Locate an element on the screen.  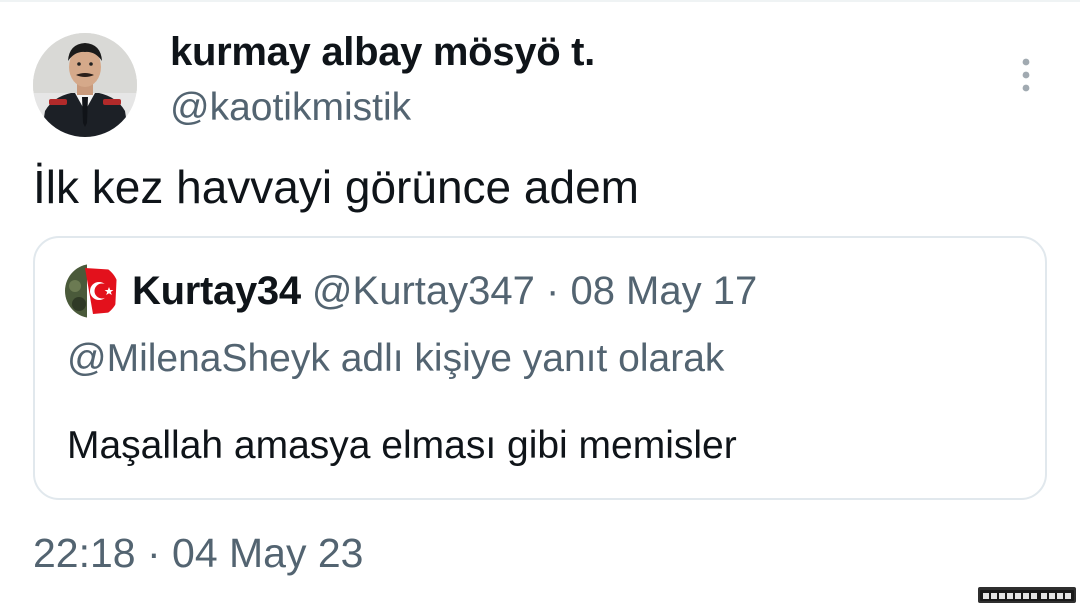
author-display-name: kurmay albay mösyö t. is located at coordinates (382, 52).